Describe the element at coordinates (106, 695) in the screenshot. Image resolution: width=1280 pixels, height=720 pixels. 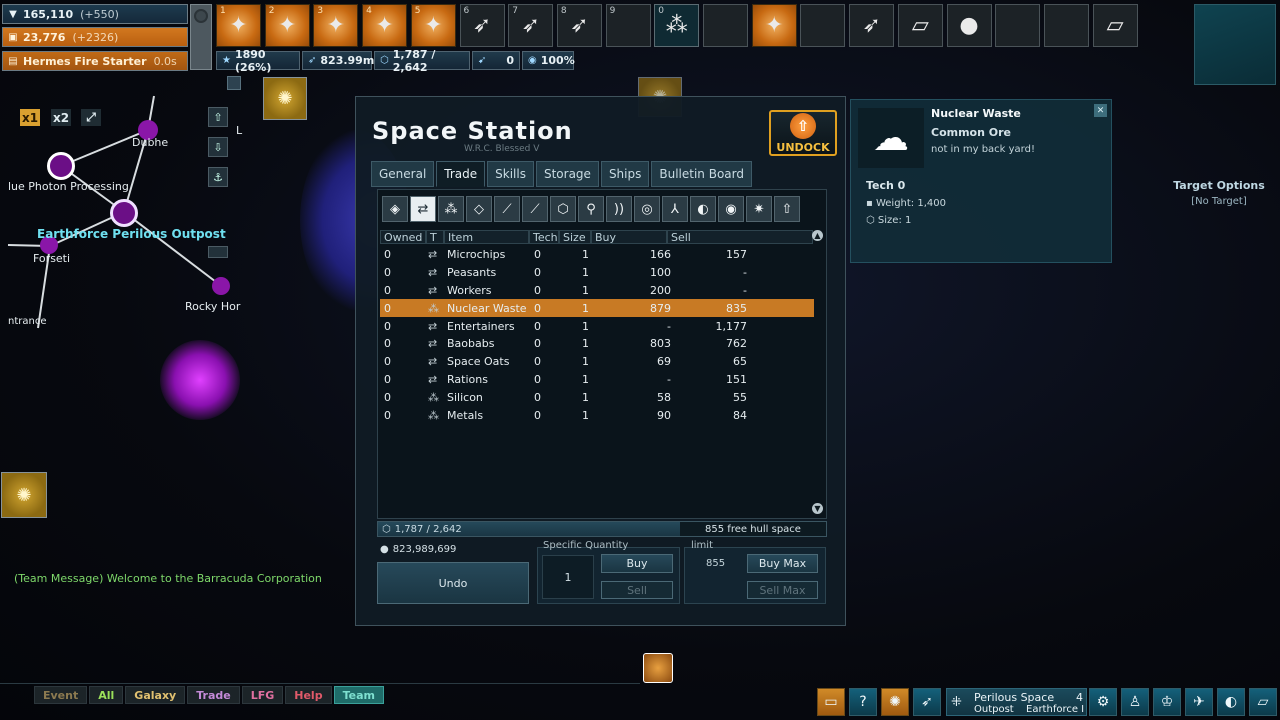
I see `chat-tab-all: All` at that location.